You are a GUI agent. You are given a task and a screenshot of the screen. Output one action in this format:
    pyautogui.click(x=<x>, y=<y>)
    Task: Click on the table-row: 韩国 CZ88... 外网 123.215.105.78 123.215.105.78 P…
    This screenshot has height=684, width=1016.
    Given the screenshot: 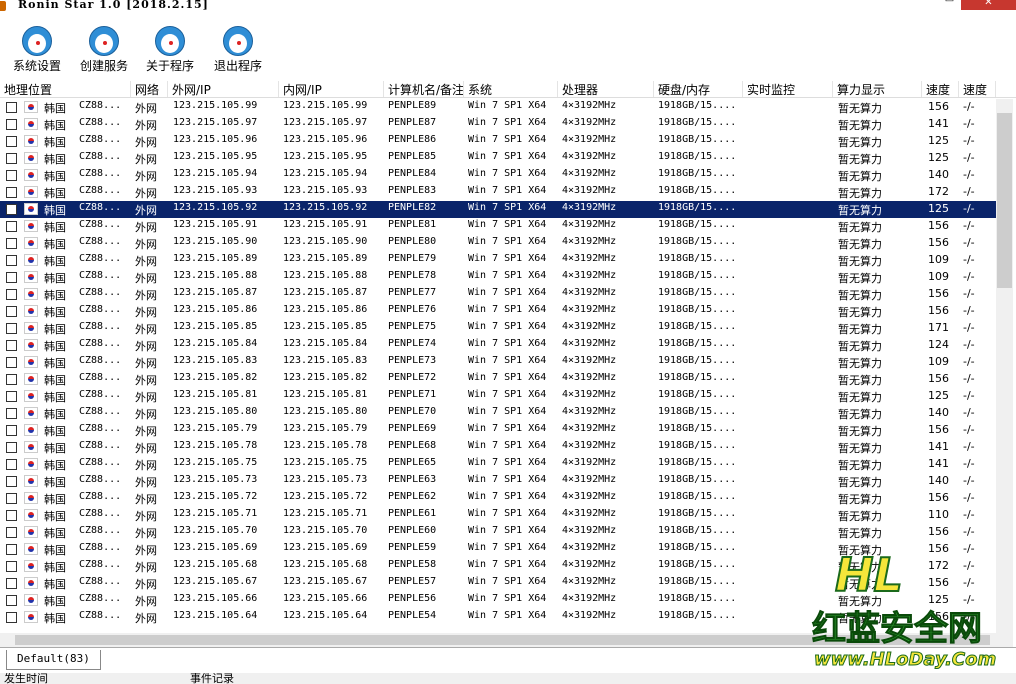 What is the action you would take?
    pyautogui.click(x=498, y=447)
    